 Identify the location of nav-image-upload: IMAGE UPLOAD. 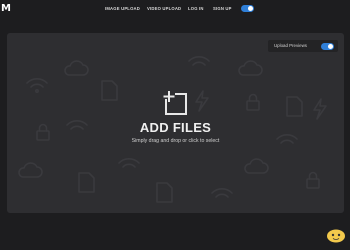
(122, 9).